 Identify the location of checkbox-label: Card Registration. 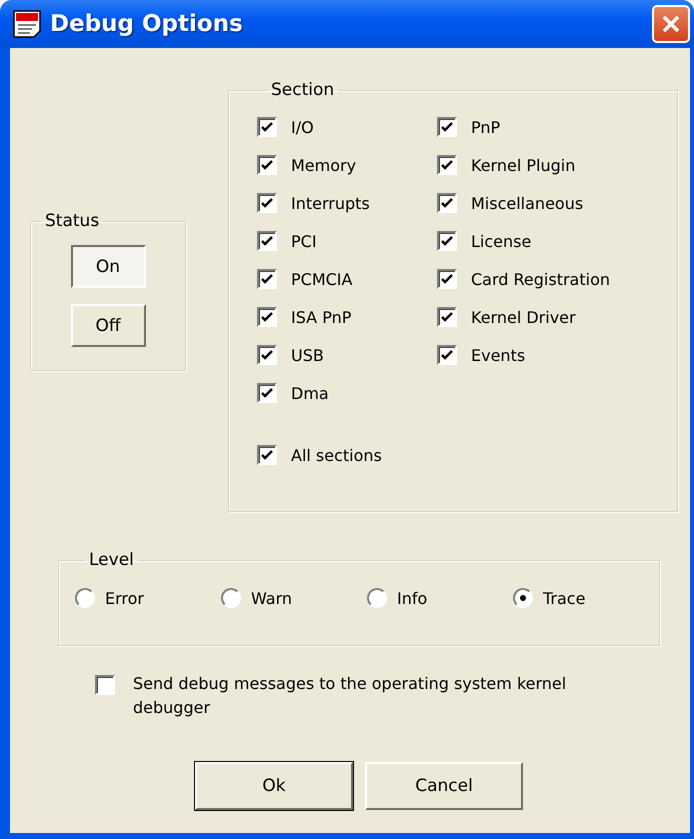
(540, 279).